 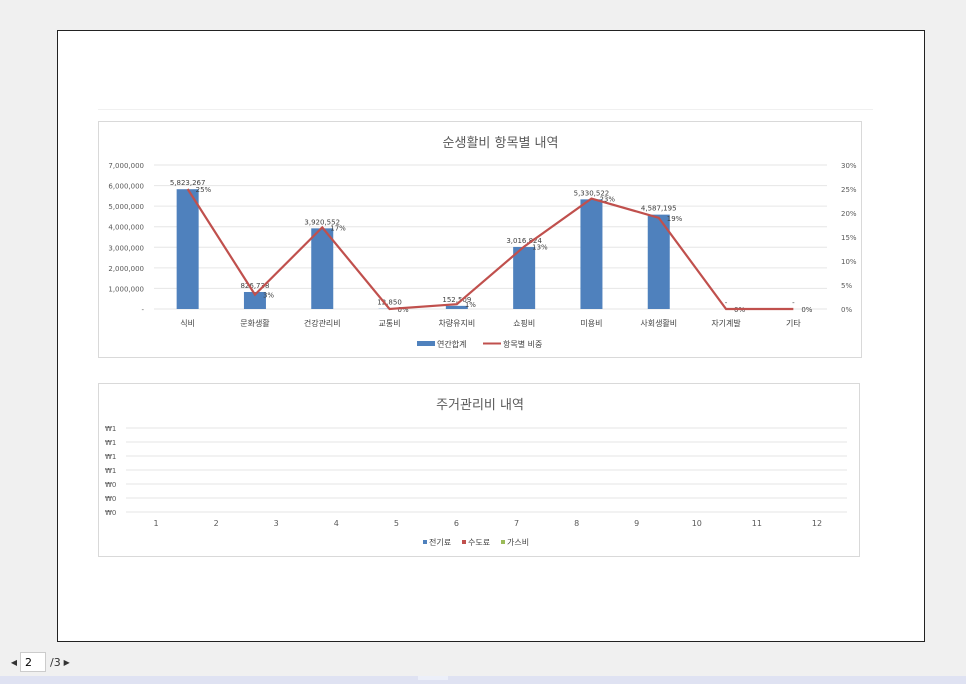 What do you see at coordinates (726, 323) in the screenshot?
I see `x-tick-label: 자기계발` at bounding box center [726, 323].